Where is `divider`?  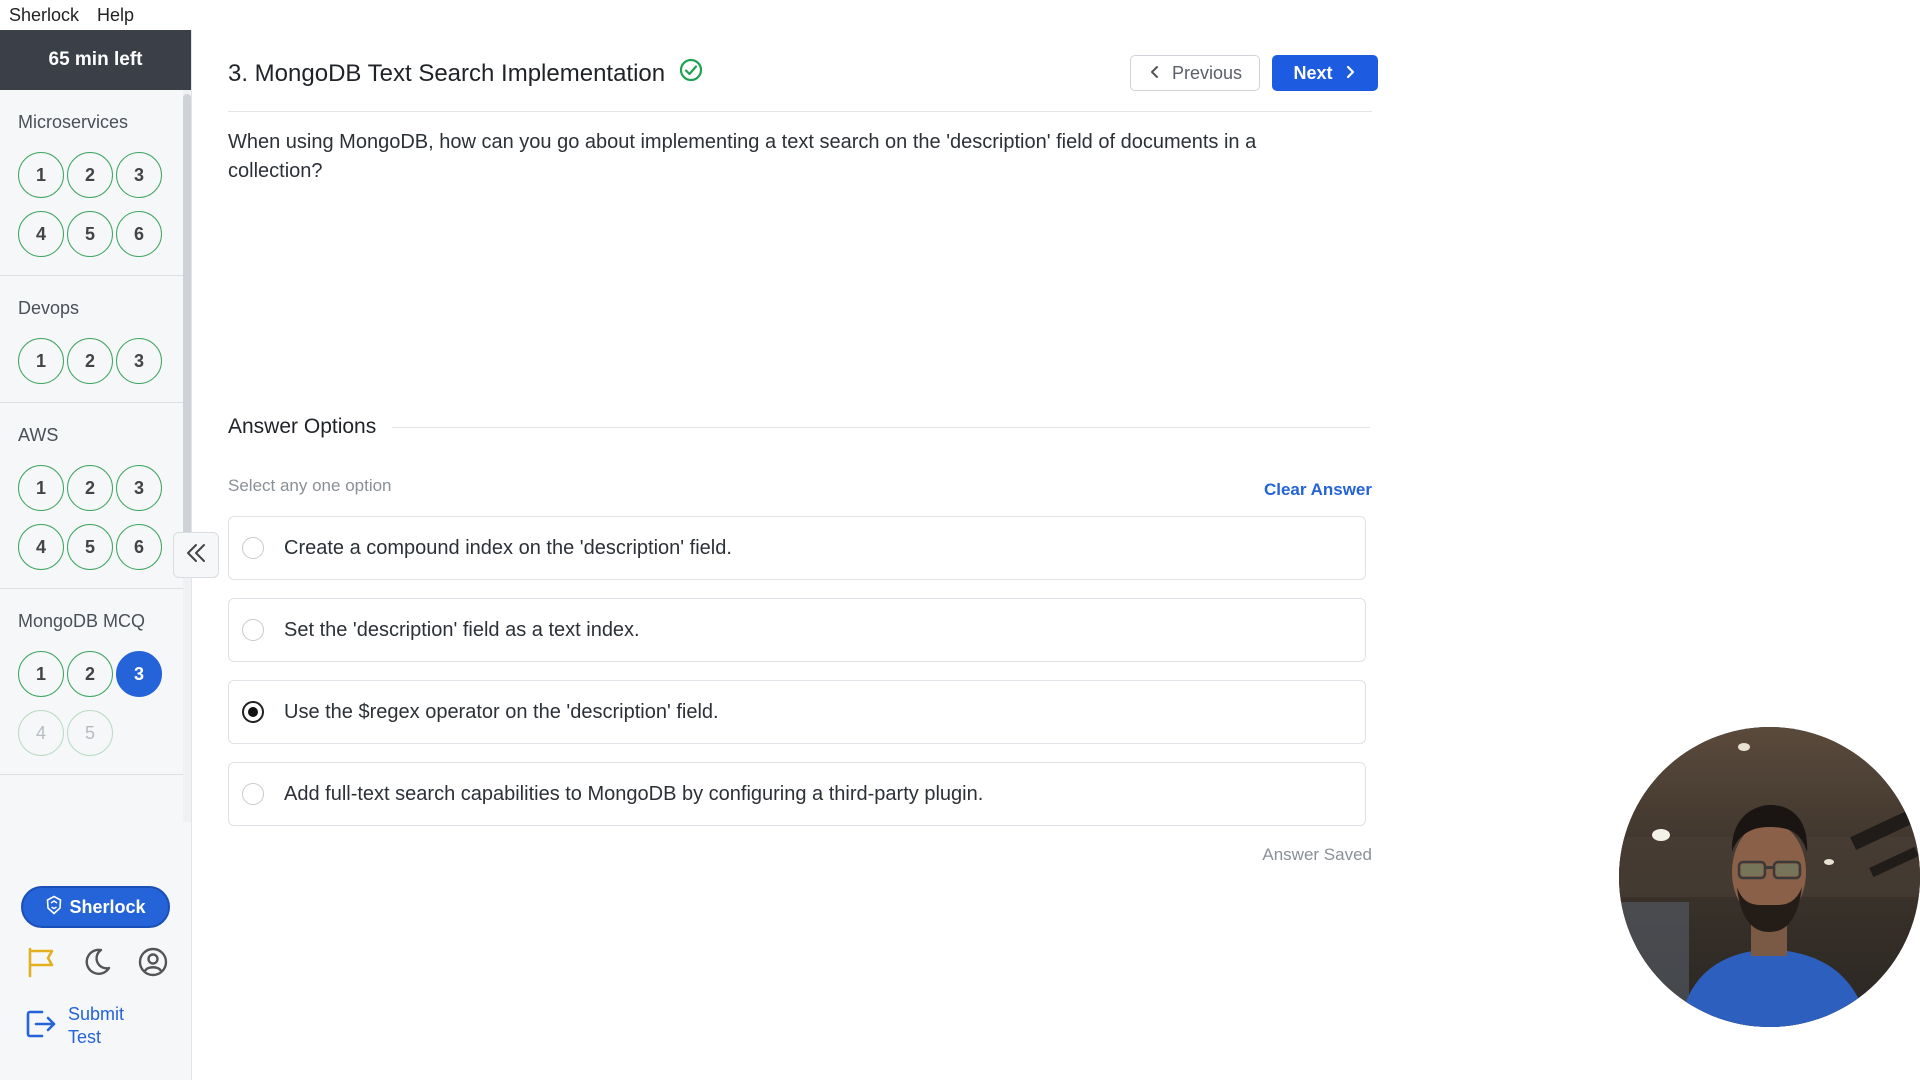
divider is located at coordinates (881, 427).